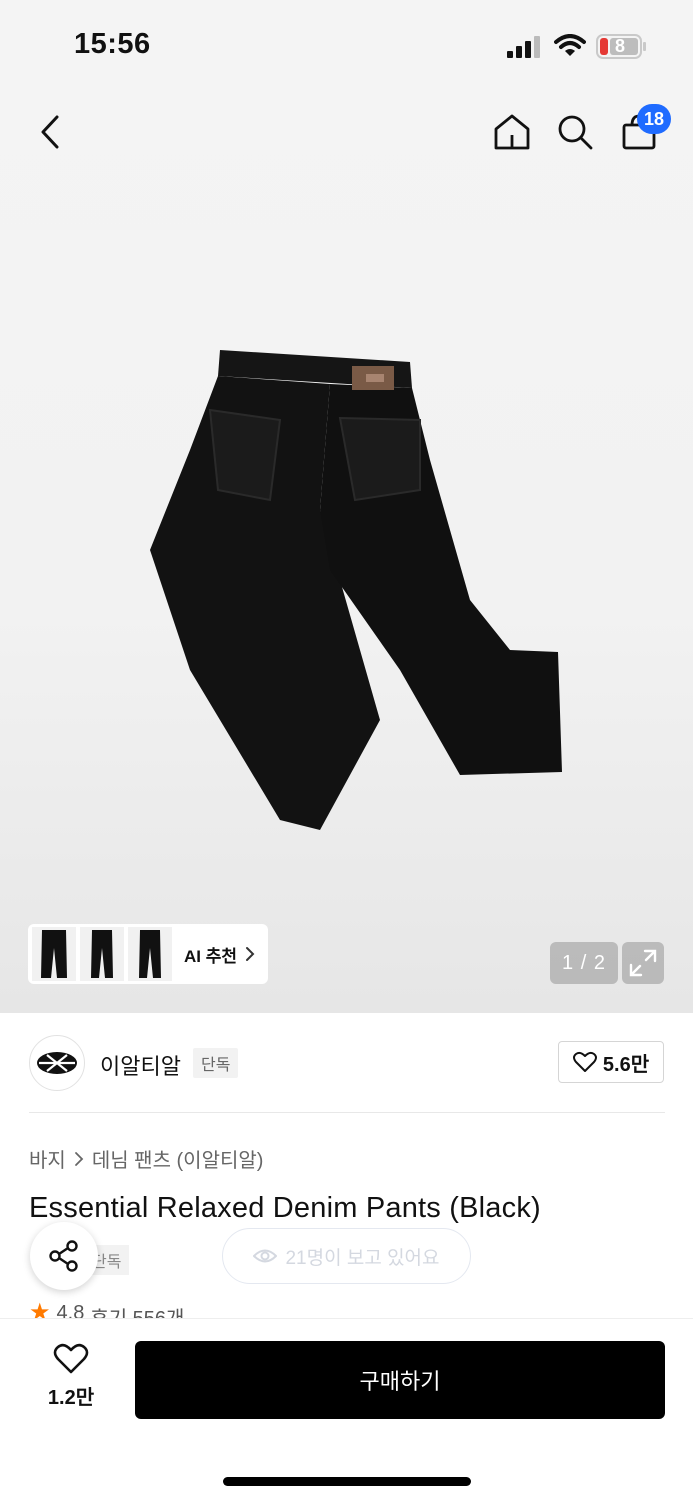  I want to click on cart-count-badge: 18, so click(654, 119).